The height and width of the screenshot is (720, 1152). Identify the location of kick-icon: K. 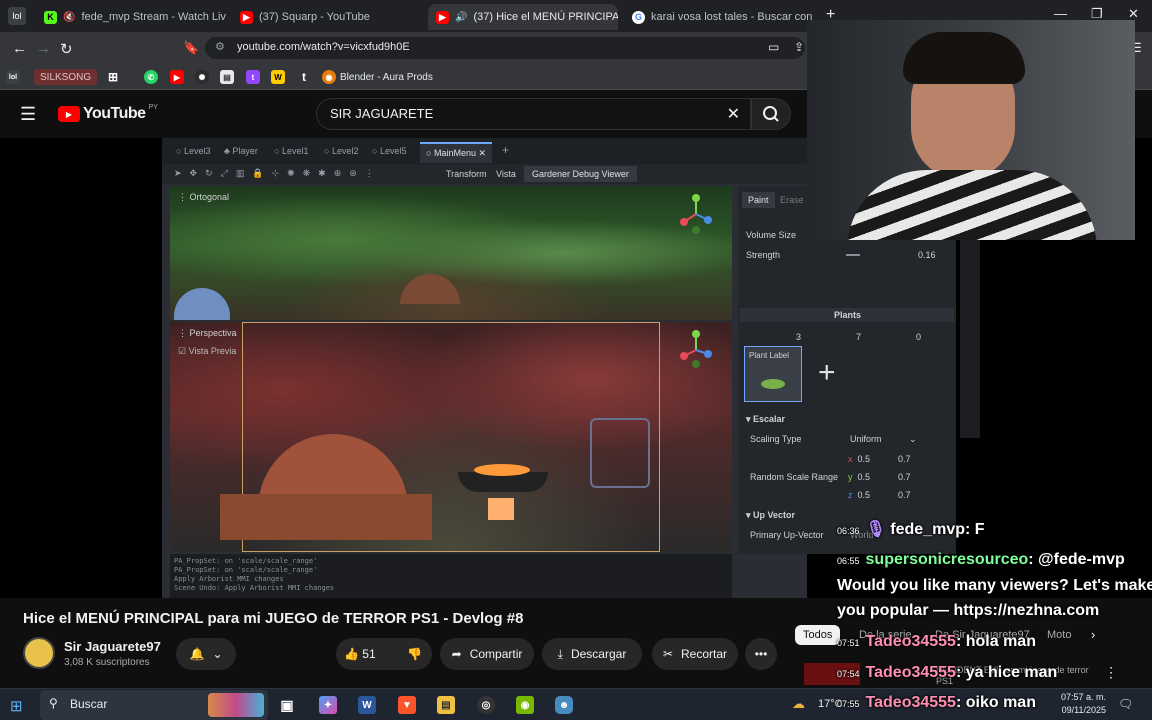
(50, 17).